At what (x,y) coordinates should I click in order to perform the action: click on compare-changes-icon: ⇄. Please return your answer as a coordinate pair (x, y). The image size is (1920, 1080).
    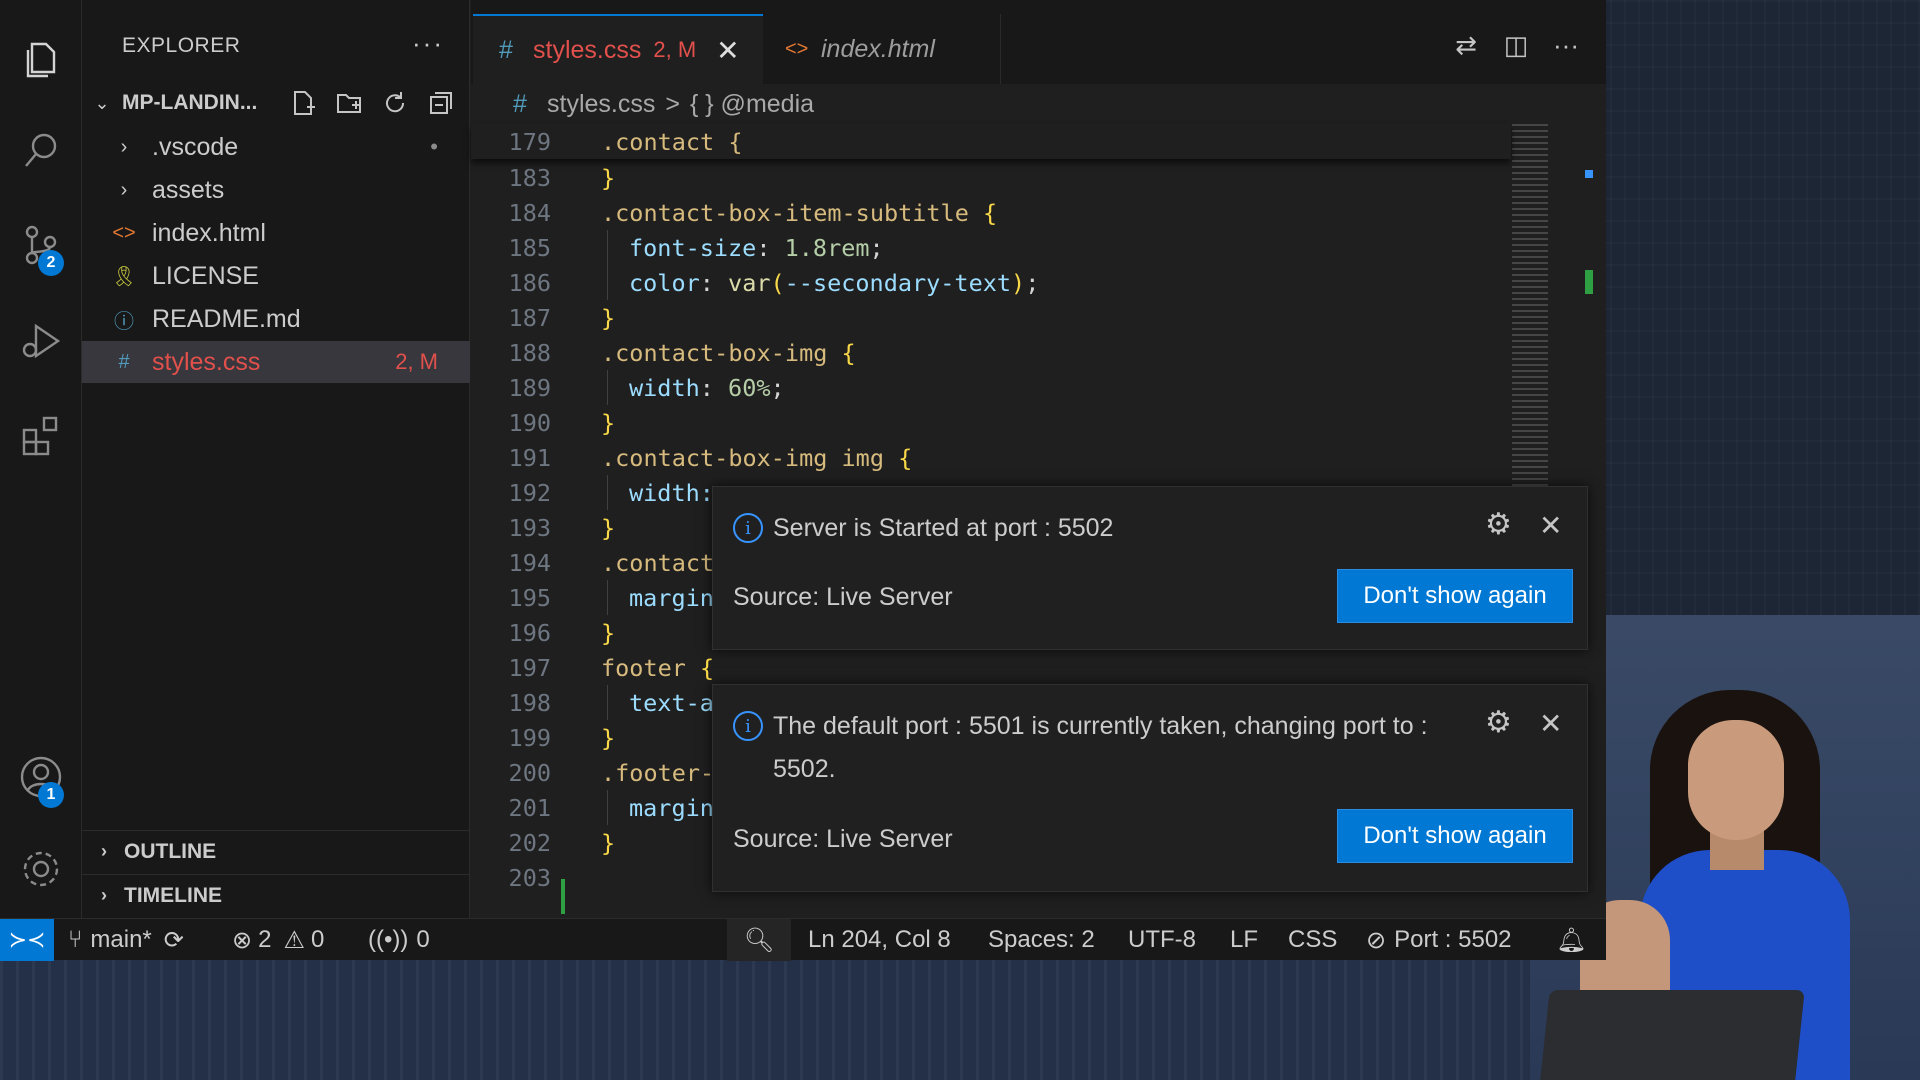
    Looking at the image, I should click on (1466, 45).